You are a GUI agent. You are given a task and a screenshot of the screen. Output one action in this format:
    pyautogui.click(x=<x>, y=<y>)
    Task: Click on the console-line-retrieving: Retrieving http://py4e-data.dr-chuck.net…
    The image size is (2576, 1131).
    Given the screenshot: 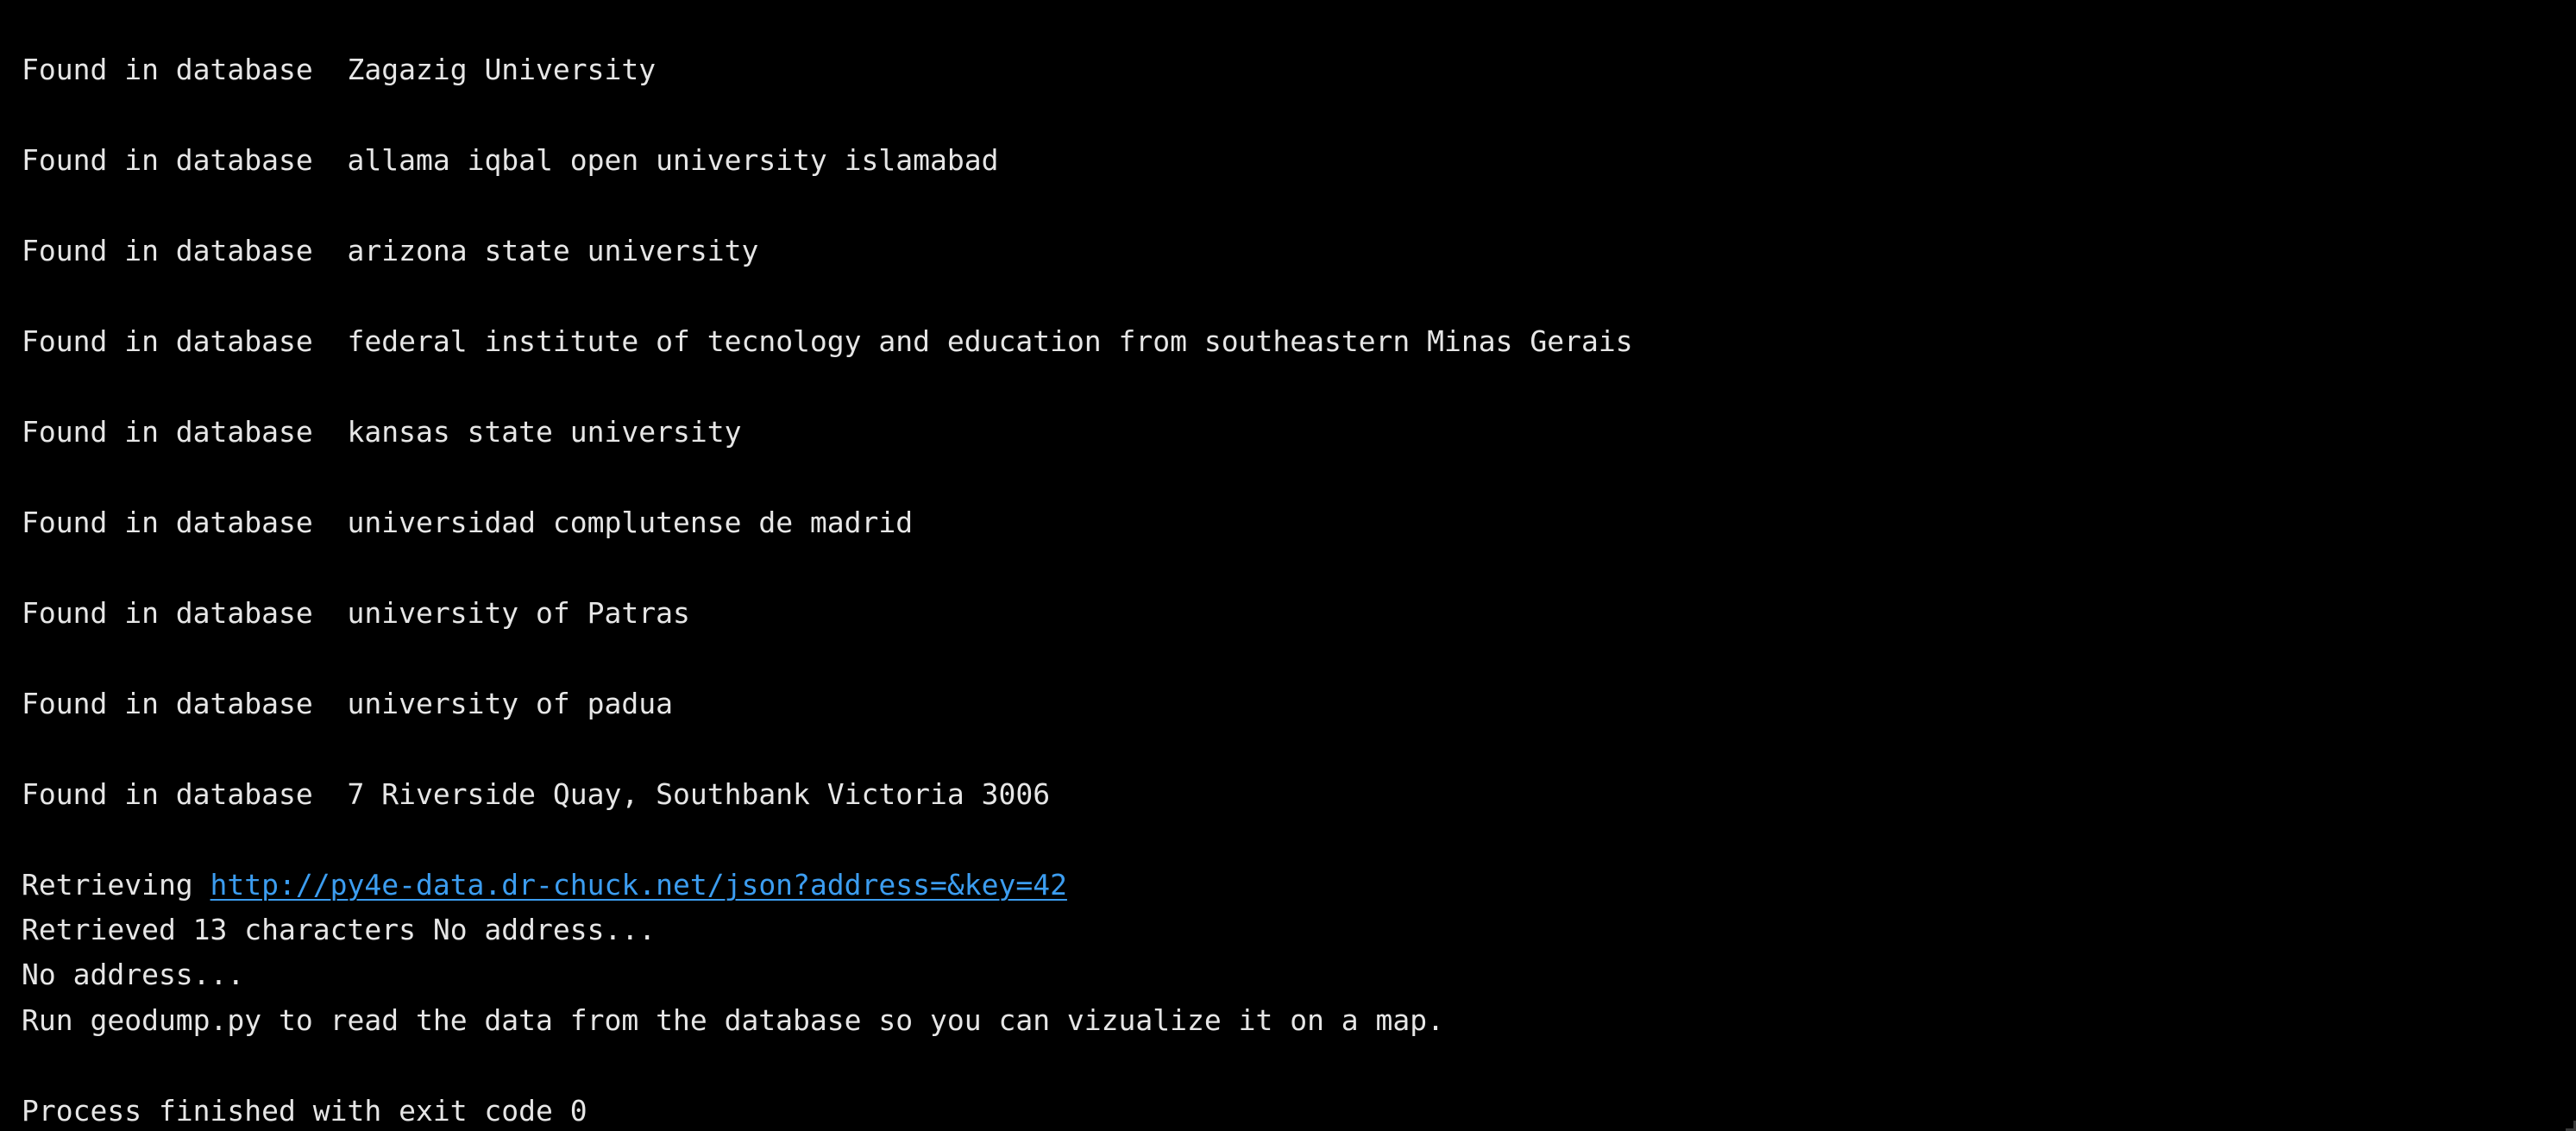 What is the action you would take?
    pyautogui.click(x=544, y=885)
    